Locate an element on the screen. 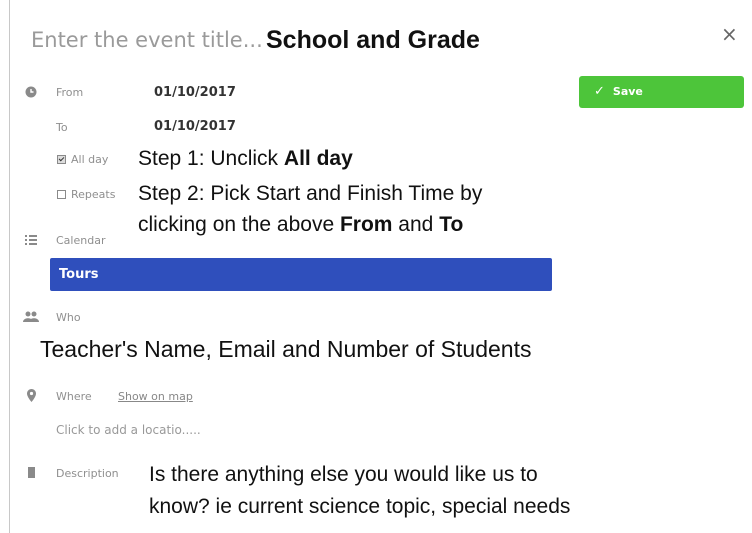 The width and height of the screenshot is (752, 533). where-label: Where is located at coordinates (74, 396).